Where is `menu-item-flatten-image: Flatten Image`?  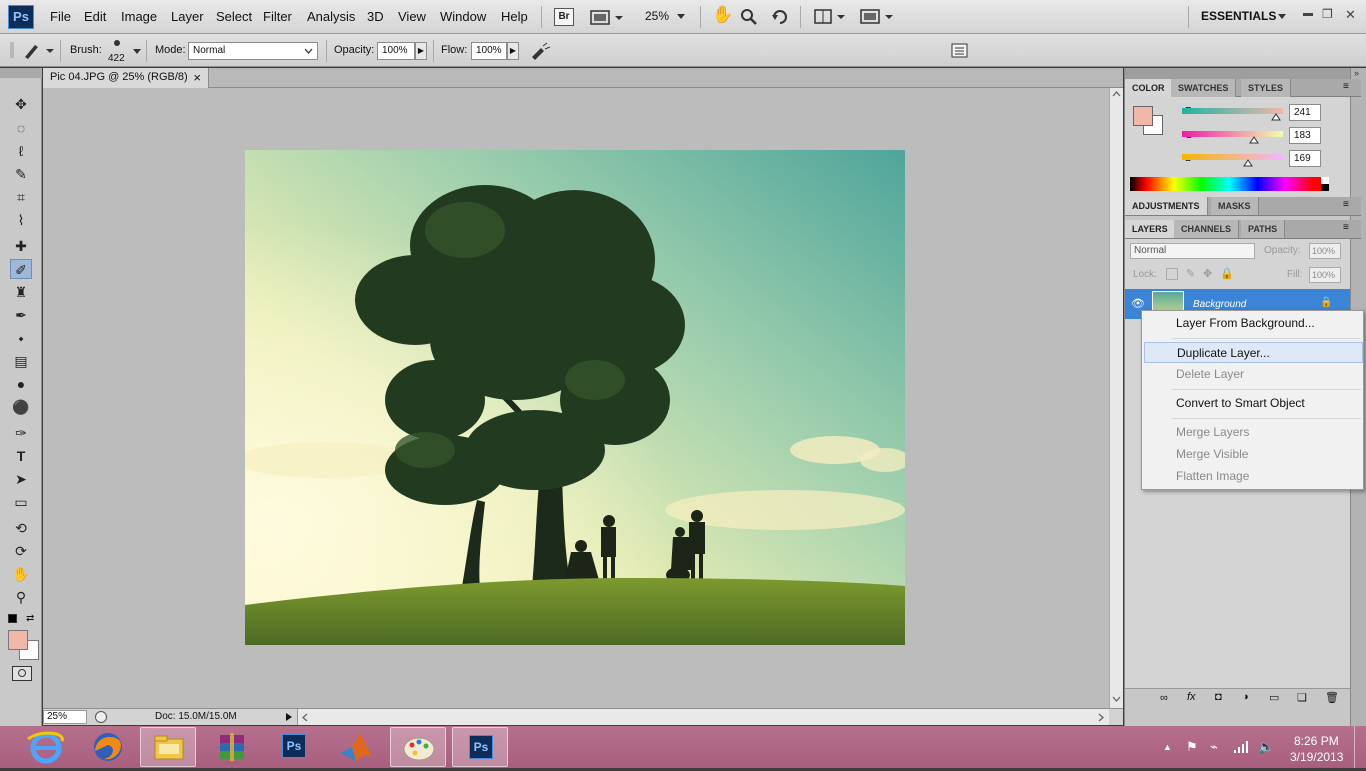 menu-item-flatten-image: Flatten Image is located at coordinates (1253, 476).